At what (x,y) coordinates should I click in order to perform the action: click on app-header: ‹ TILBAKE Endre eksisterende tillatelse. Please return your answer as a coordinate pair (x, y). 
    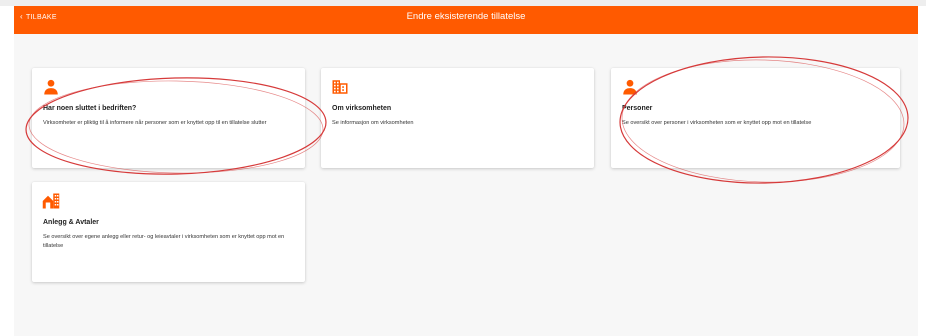
    Looking at the image, I should click on (466, 20).